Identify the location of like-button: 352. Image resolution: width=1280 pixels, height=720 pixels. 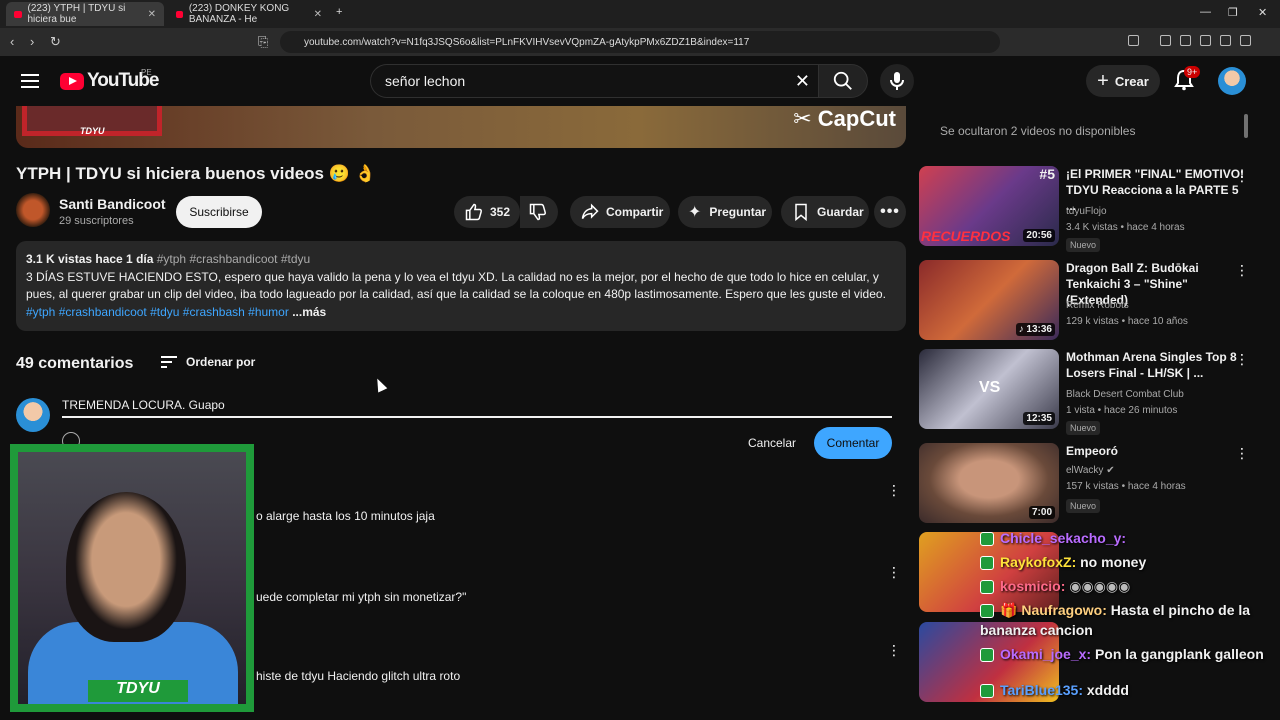
(487, 212).